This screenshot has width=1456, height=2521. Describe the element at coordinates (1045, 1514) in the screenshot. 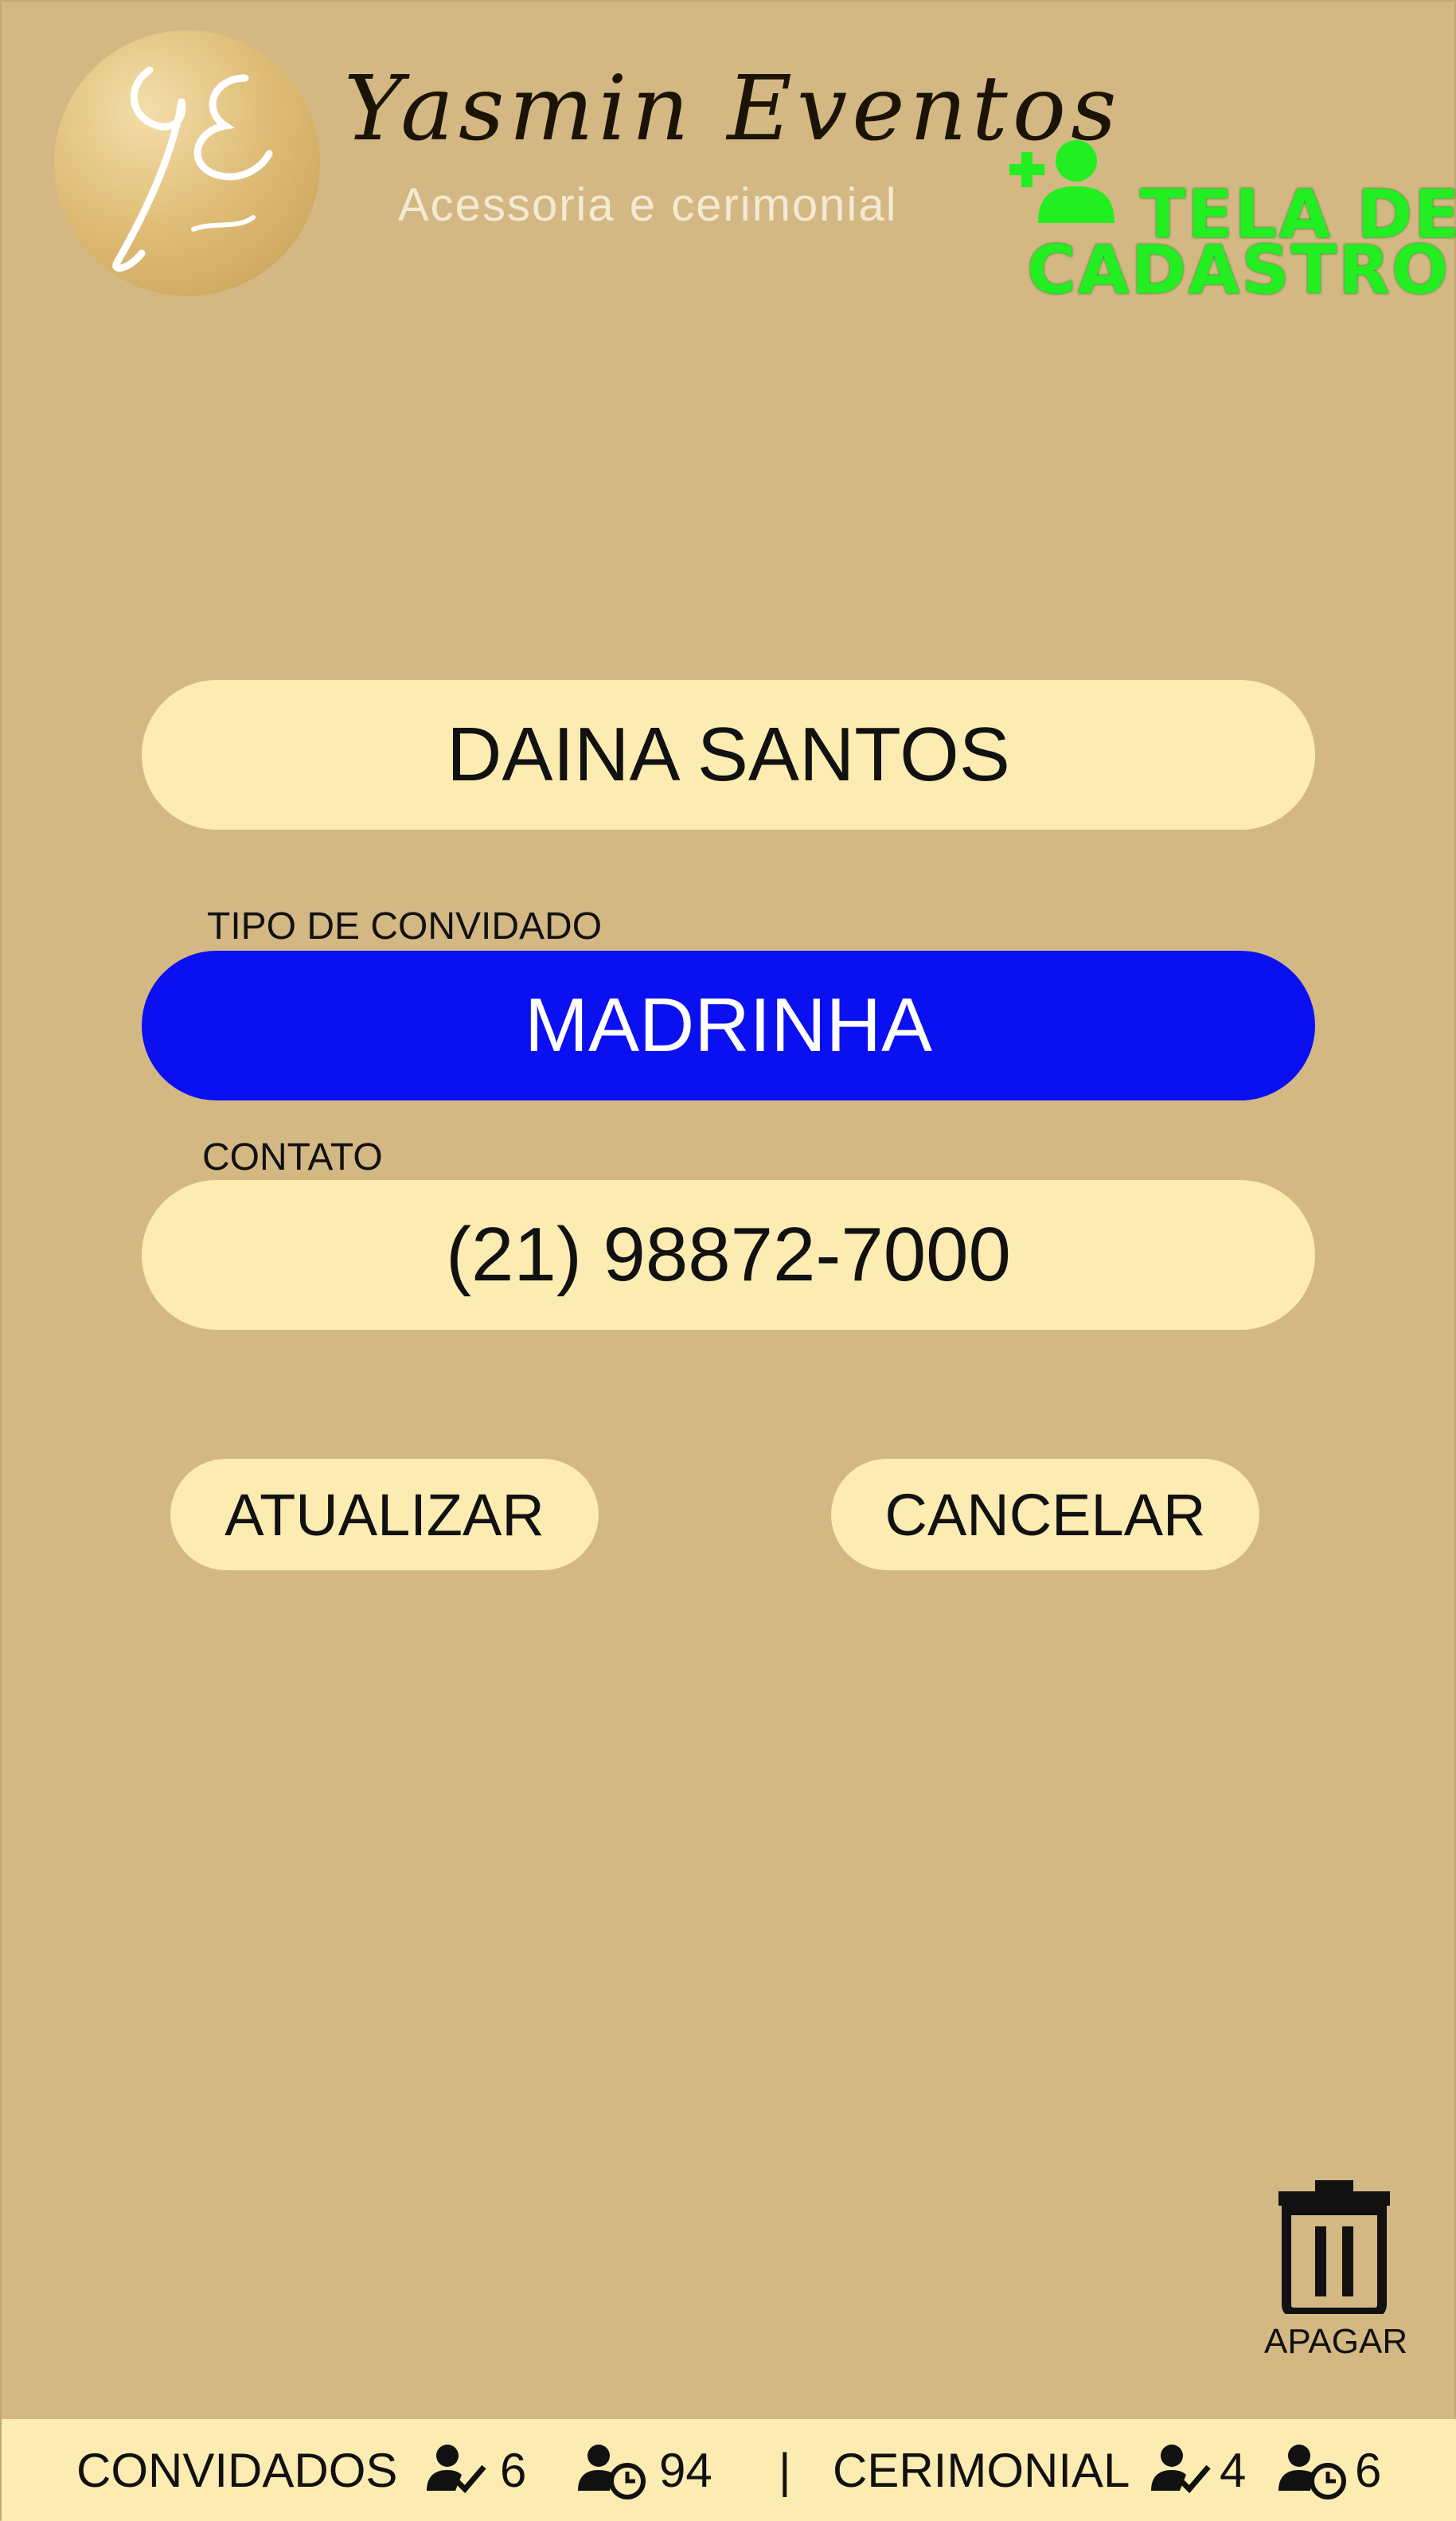

I see `cancel-button: CANCELAR` at that location.